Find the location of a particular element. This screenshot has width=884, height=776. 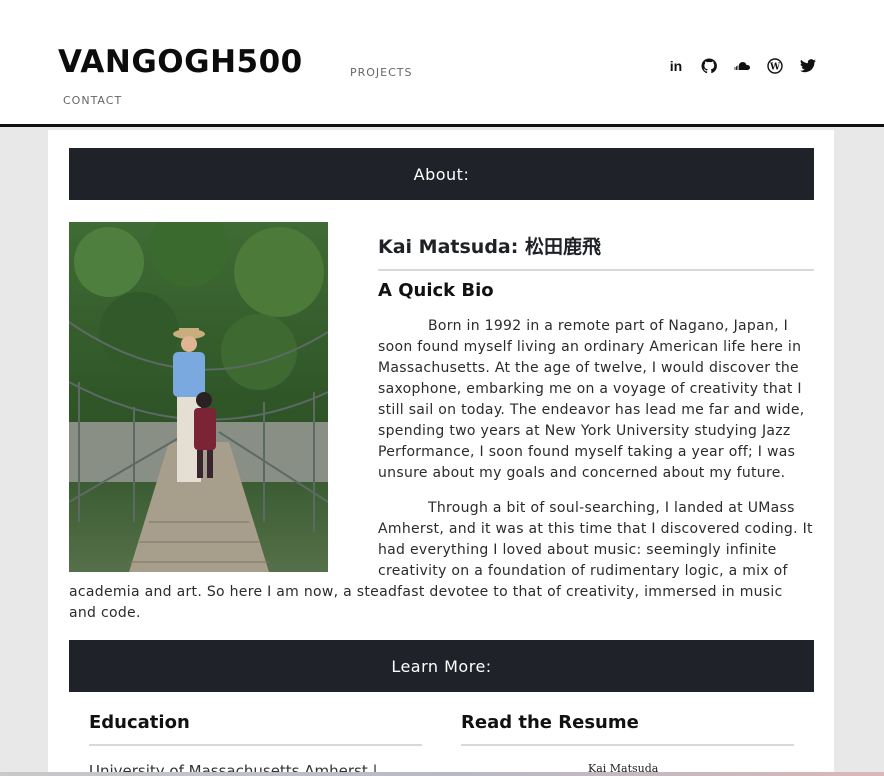

bottom-edge is located at coordinates (442, 774).